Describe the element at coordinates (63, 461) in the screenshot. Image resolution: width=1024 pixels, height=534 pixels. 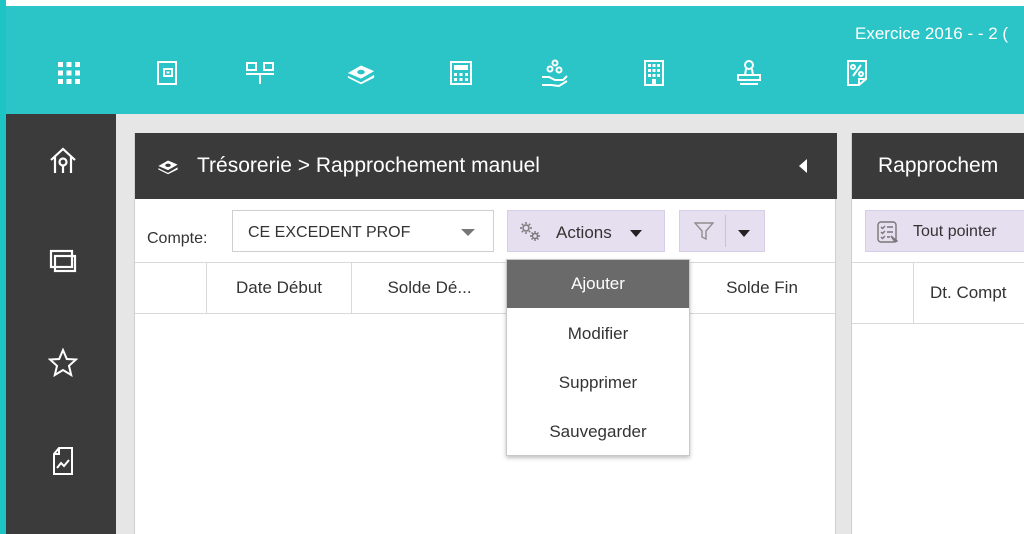
I see `report-chart-icon` at that location.